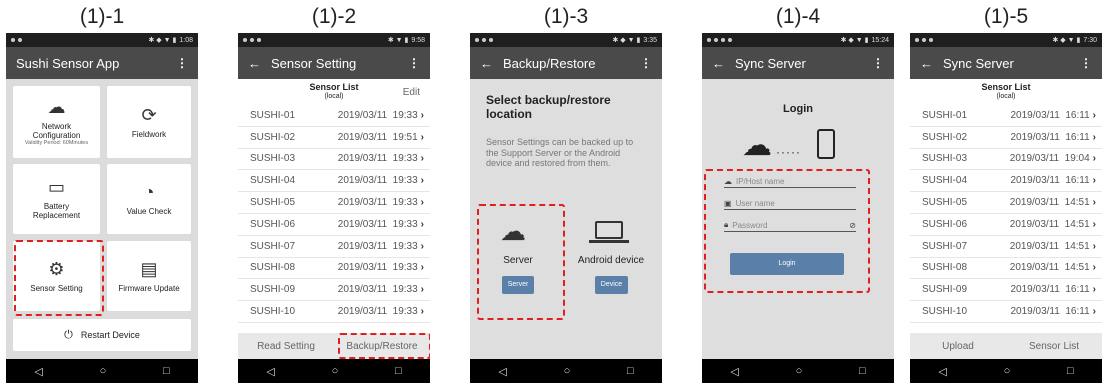  What do you see at coordinates (1006, 181) in the screenshot?
I see `list-item: SUSHI-04 2019/03/11 16:11 ›` at bounding box center [1006, 181].